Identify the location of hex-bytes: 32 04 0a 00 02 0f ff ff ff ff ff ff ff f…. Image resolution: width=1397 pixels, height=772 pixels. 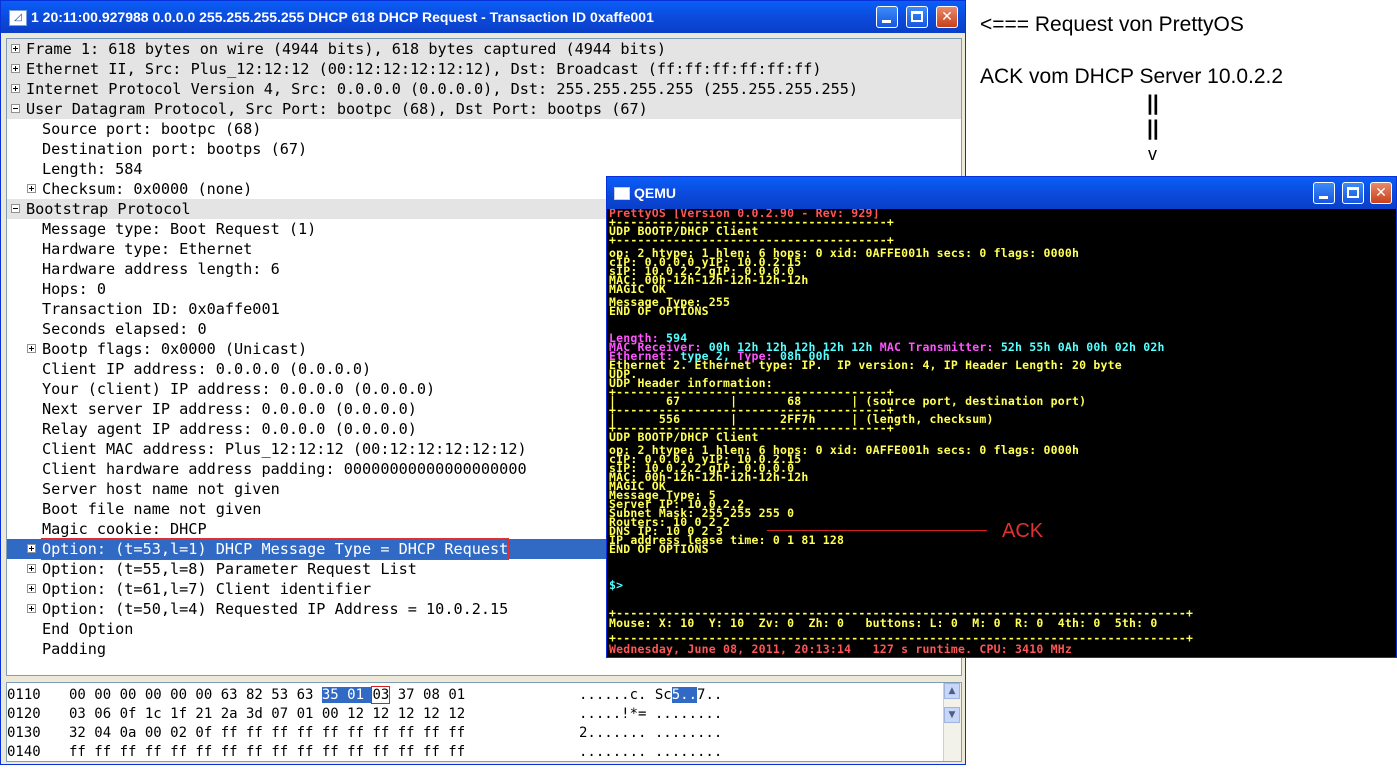
(267, 733).